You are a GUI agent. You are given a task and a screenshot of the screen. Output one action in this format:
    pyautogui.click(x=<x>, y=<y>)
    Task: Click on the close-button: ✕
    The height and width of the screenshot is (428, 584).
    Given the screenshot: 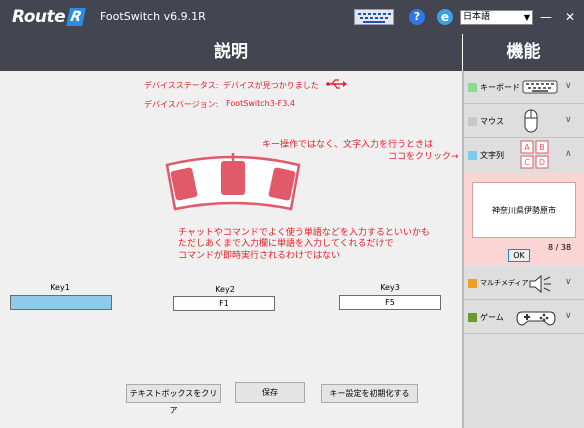 What is the action you would take?
    pyautogui.click(x=570, y=17)
    